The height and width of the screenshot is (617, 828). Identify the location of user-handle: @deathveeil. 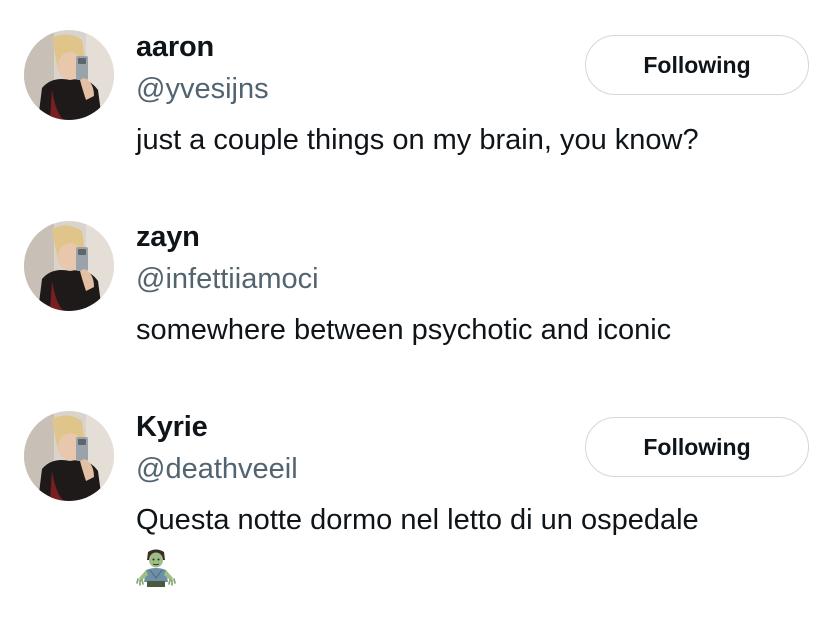
(217, 469).